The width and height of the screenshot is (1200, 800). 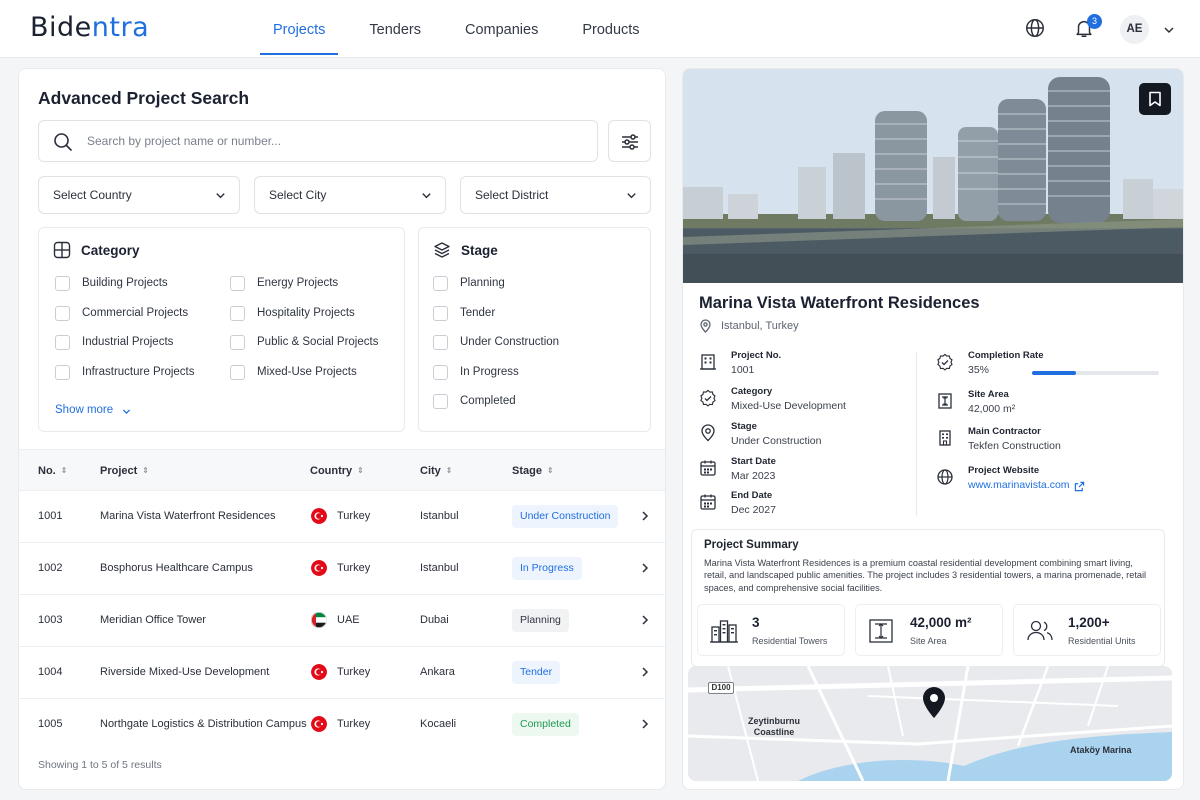 What do you see at coordinates (610, 29) in the screenshot?
I see `nav-products: Products` at bounding box center [610, 29].